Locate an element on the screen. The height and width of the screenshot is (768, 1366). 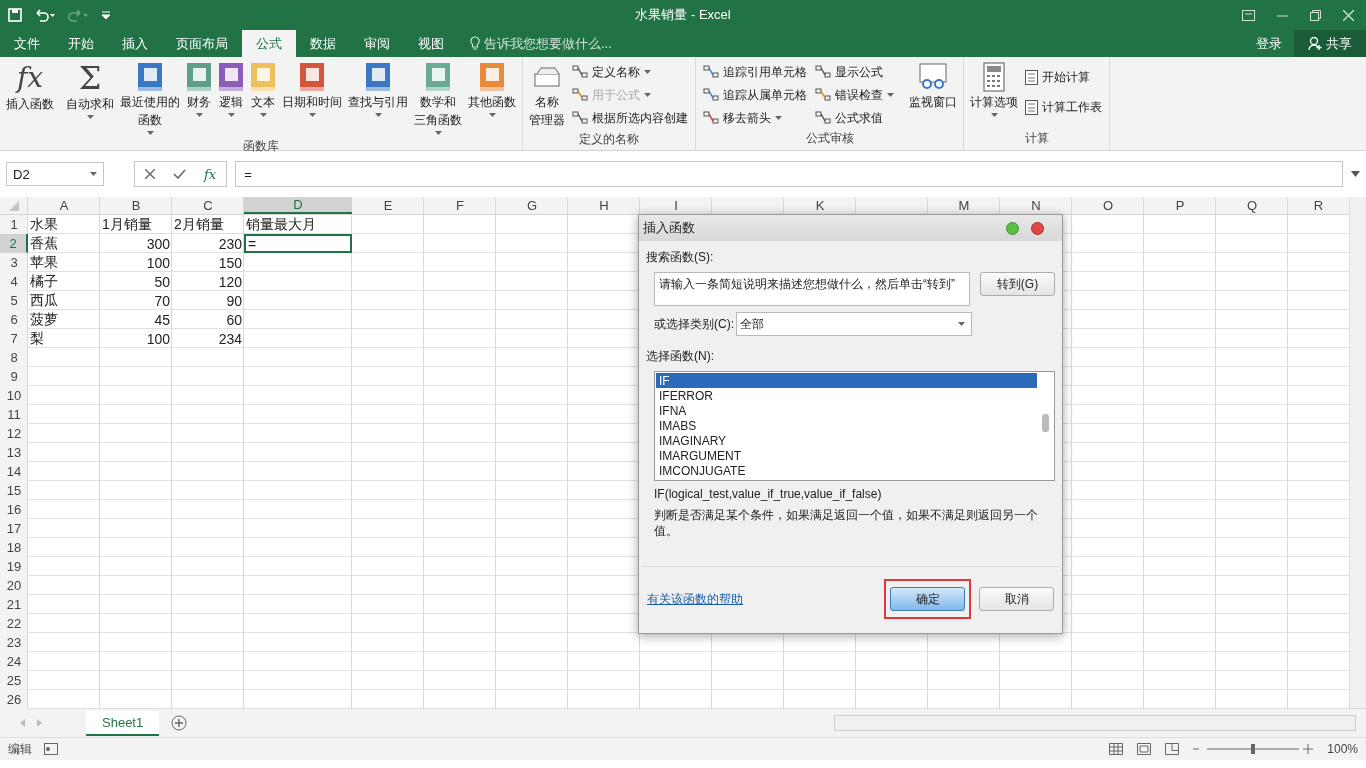
ribbon-button: 显示公式 is located at coordinates (854, 72).